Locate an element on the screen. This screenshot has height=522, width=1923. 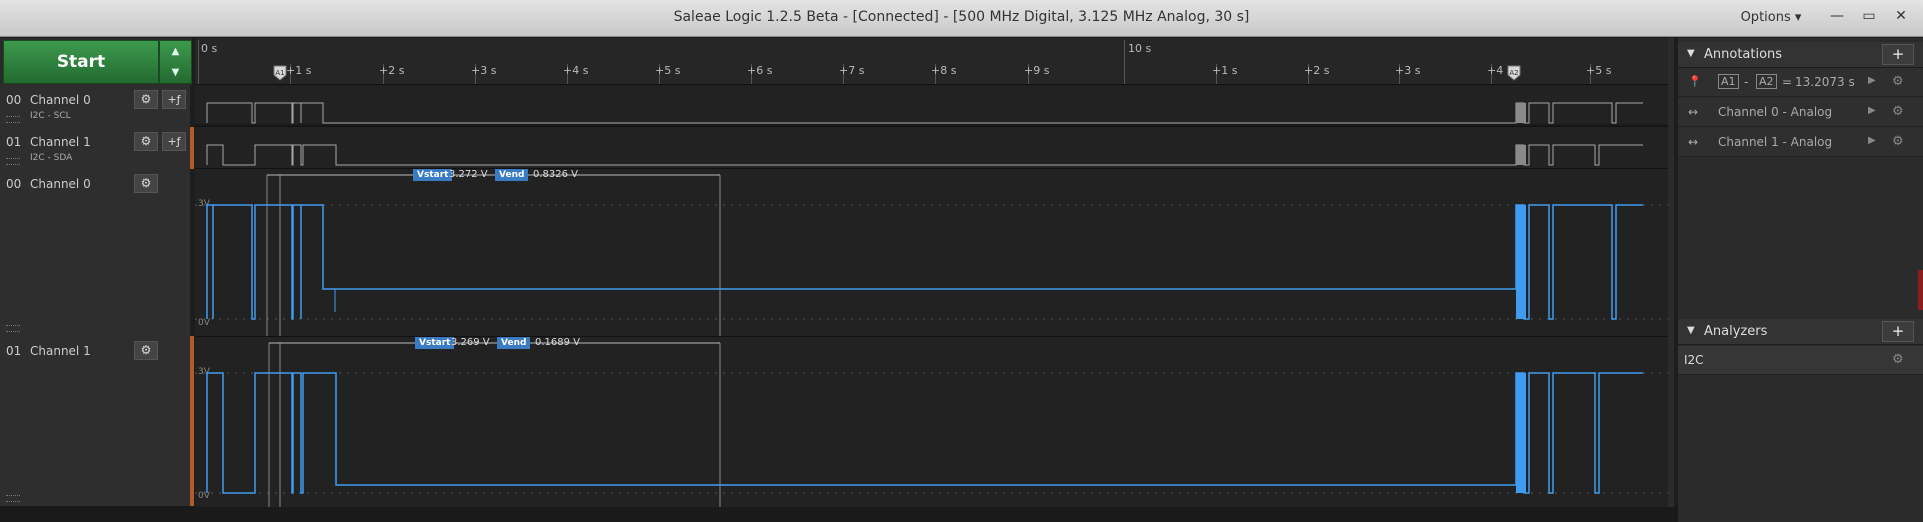
timing-a1-label: A1 is located at coordinates (1728, 81).